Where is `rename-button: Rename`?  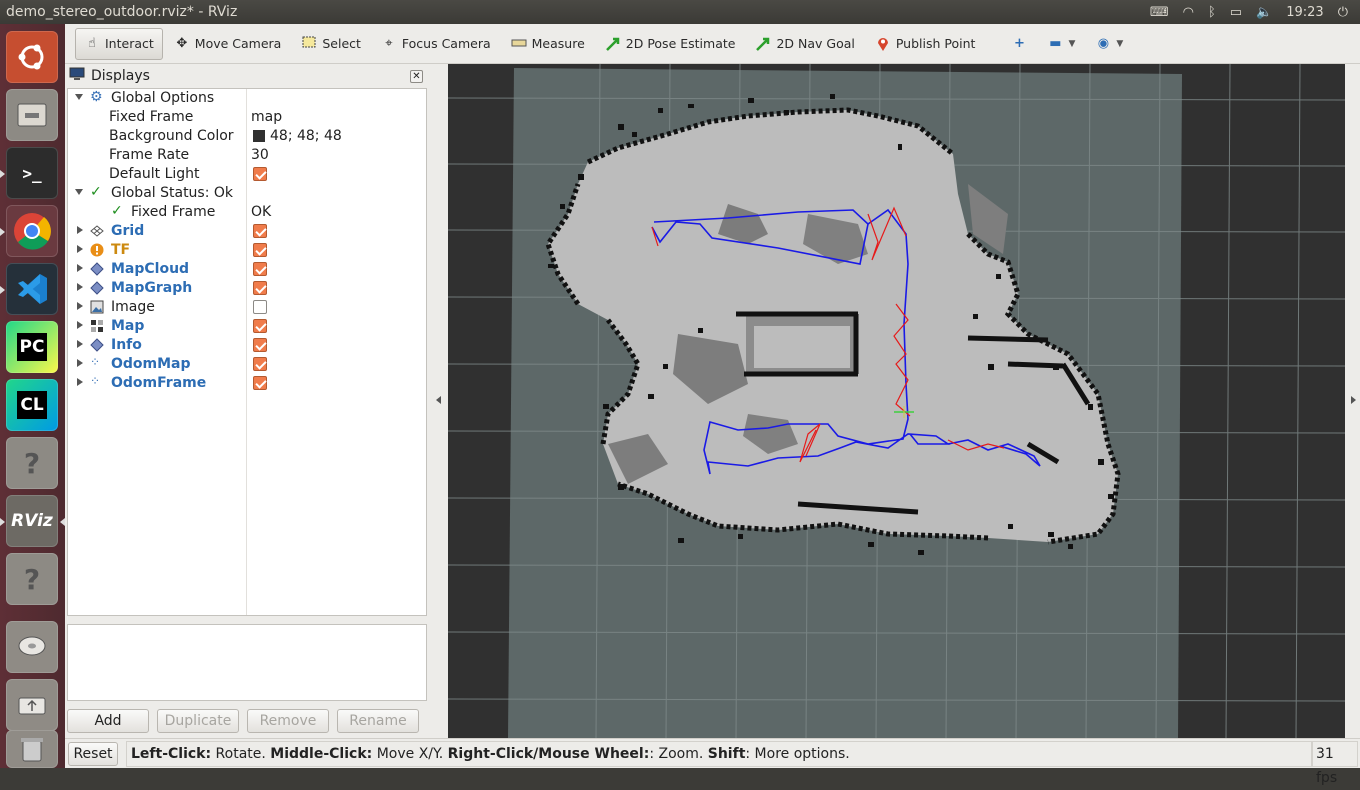
rename-button: Rename is located at coordinates (378, 721).